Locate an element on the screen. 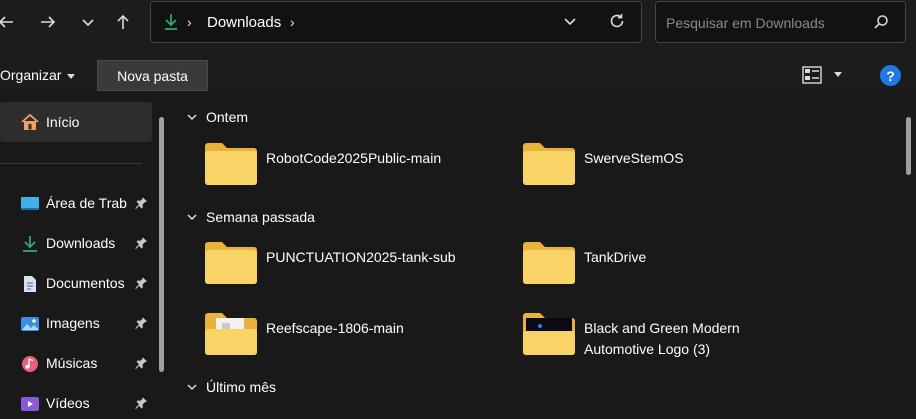 The width and height of the screenshot is (916, 419). folder-name: SwerveStemOS is located at coordinates (634, 158).